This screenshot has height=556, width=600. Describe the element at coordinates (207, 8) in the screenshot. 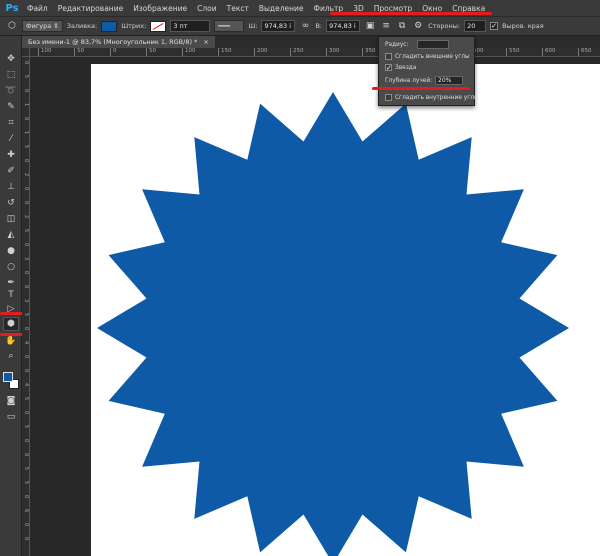

I see `menu-layers: Слои` at that location.